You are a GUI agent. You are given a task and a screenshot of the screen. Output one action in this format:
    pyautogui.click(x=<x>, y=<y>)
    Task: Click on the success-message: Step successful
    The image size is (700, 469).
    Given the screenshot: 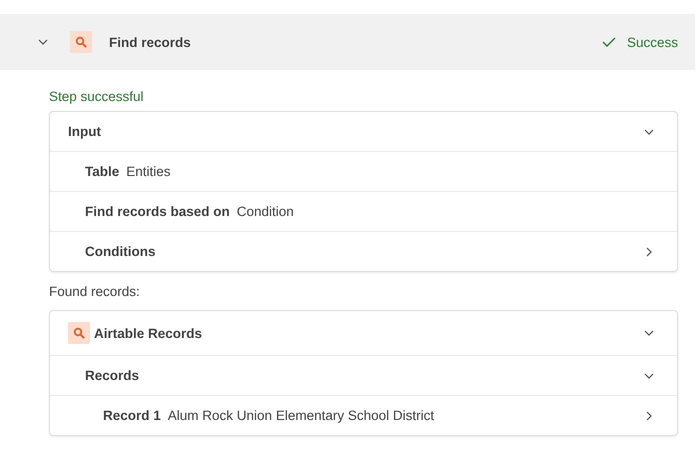 What is the action you would take?
    pyautogui.click(x=97, y=96)
    